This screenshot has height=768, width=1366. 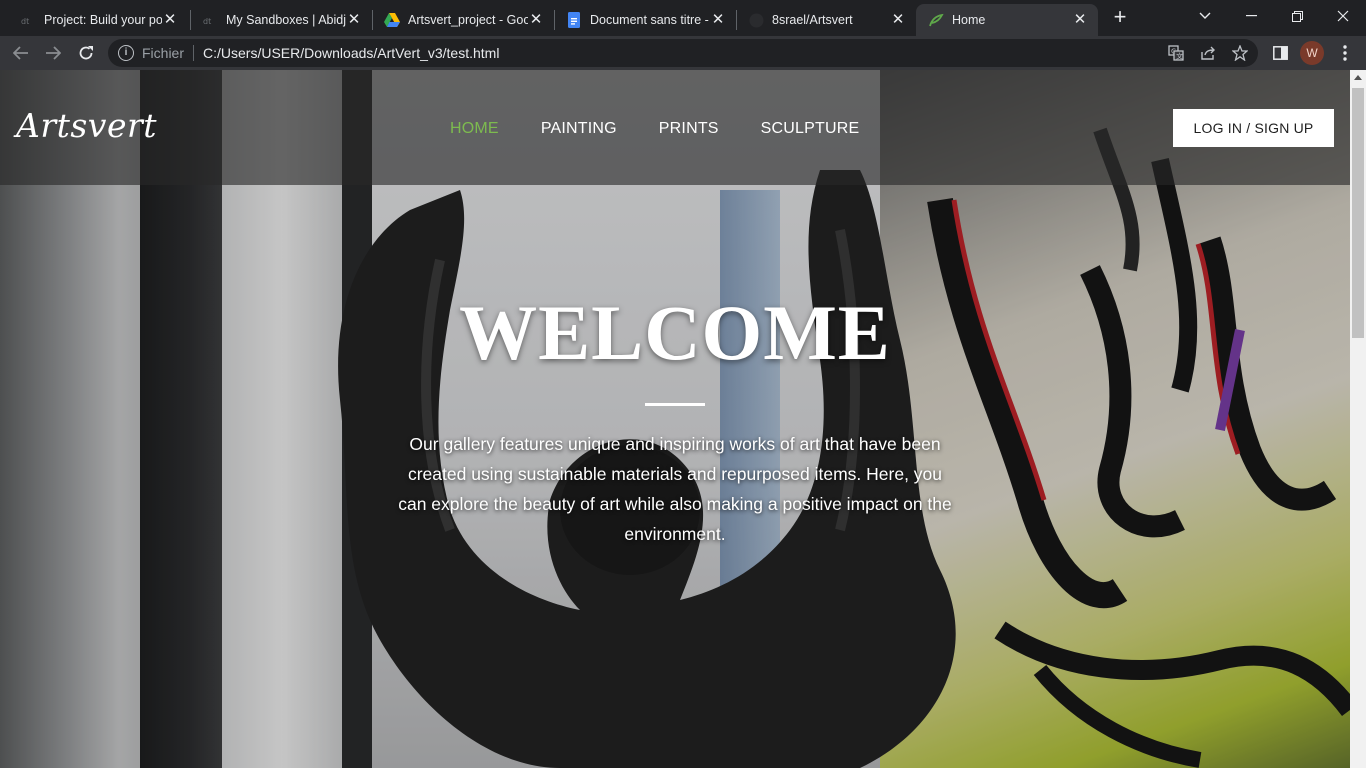 What do you see at coordinates (53, 53) in the screenshot?
I see `forward-arrow-icon` at bounding box center [53, 53].